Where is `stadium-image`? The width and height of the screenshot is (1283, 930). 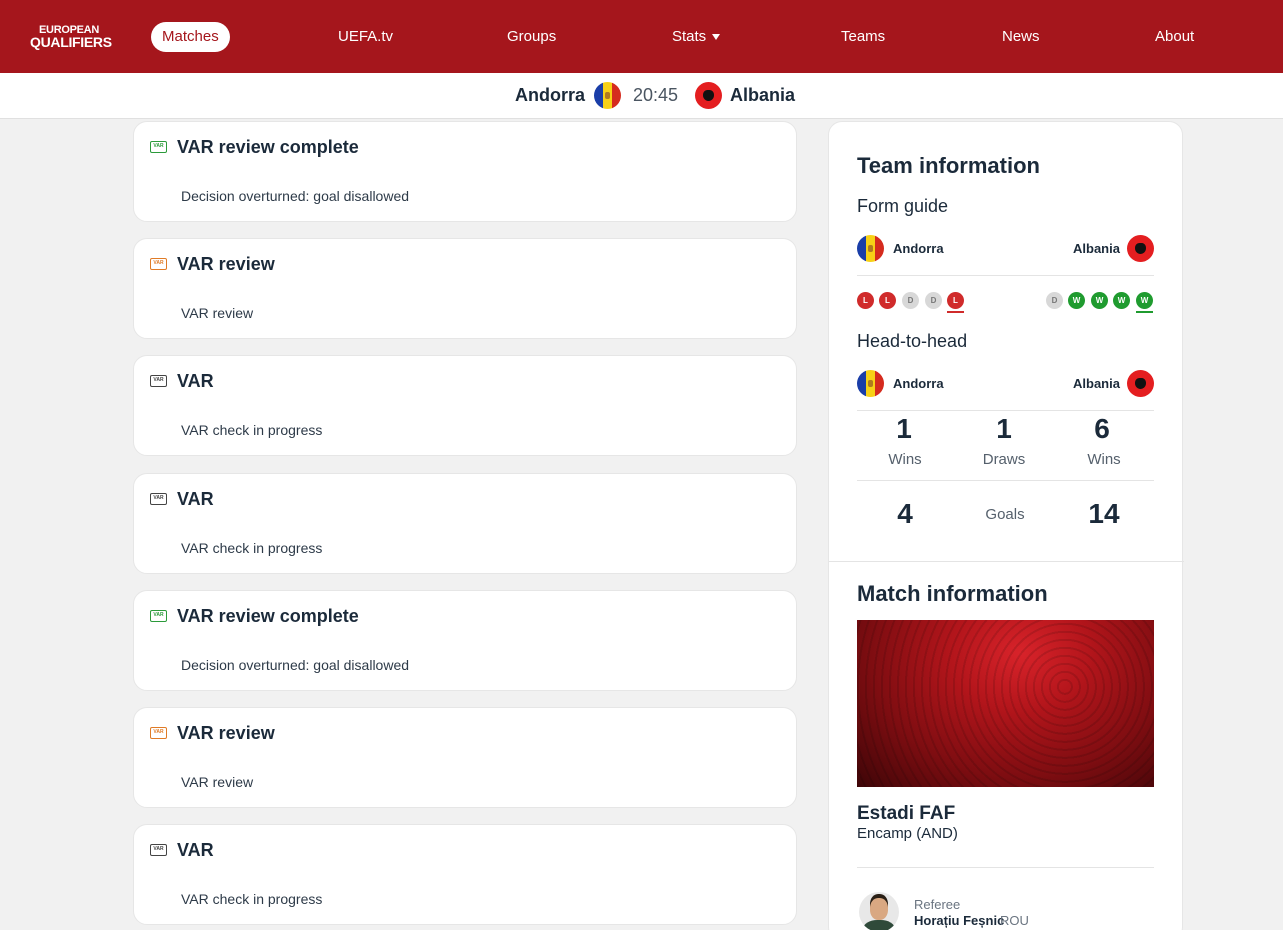 stadium-image is located at coordinates (1005, 703).